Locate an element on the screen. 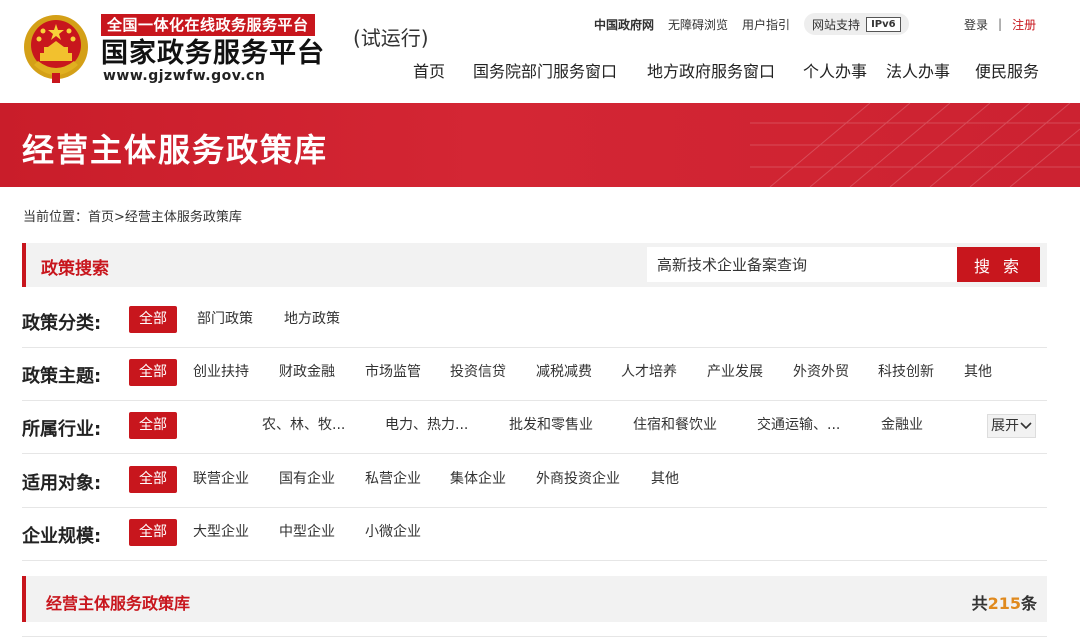 The width and height of the screenshot is (1080, 643). filter-option: 大型企业 is located at coordinates (221, 532).